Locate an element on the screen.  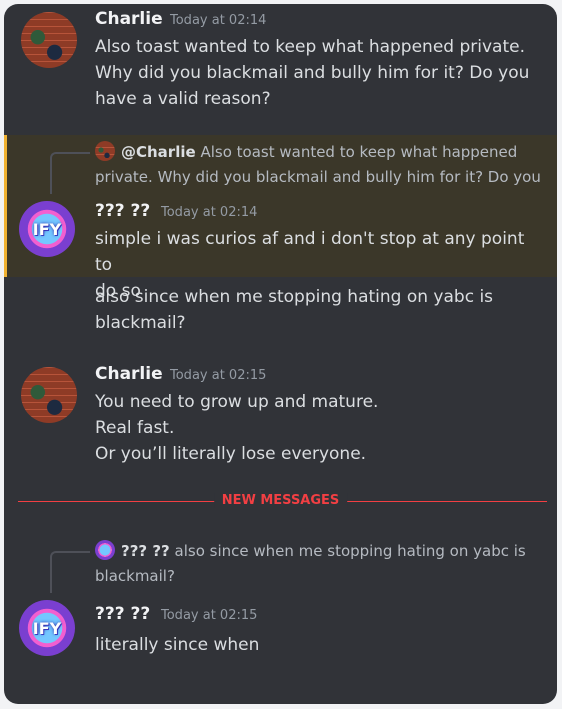
message-line: Real fast. is located at coordinates (135, 428).